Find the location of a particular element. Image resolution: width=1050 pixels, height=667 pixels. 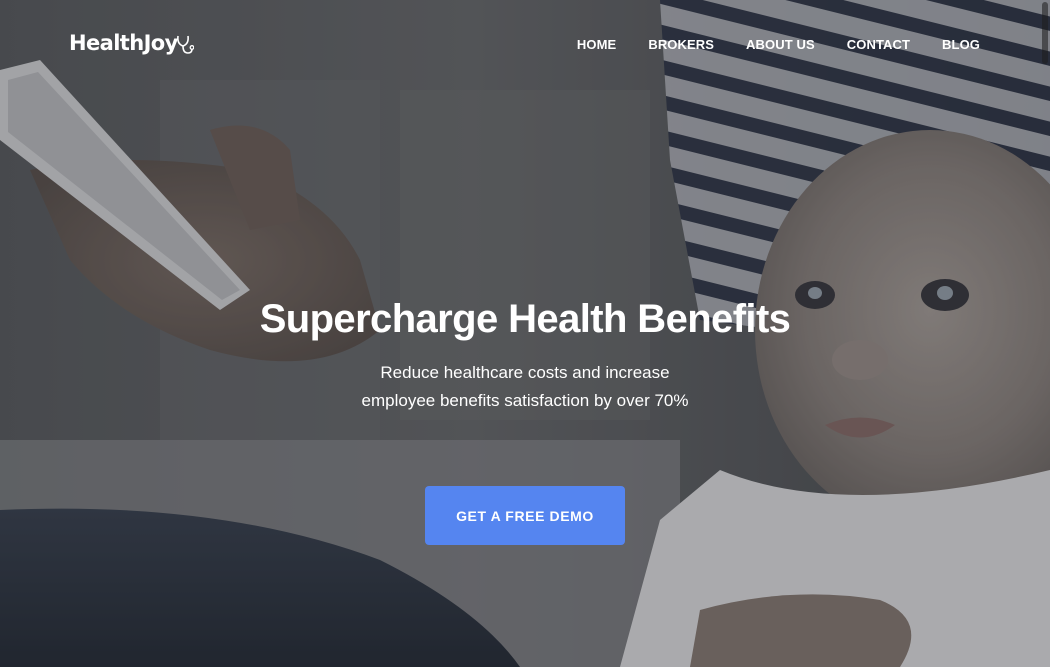

scrollbar-thumb is located at coordinates (1045, 33).